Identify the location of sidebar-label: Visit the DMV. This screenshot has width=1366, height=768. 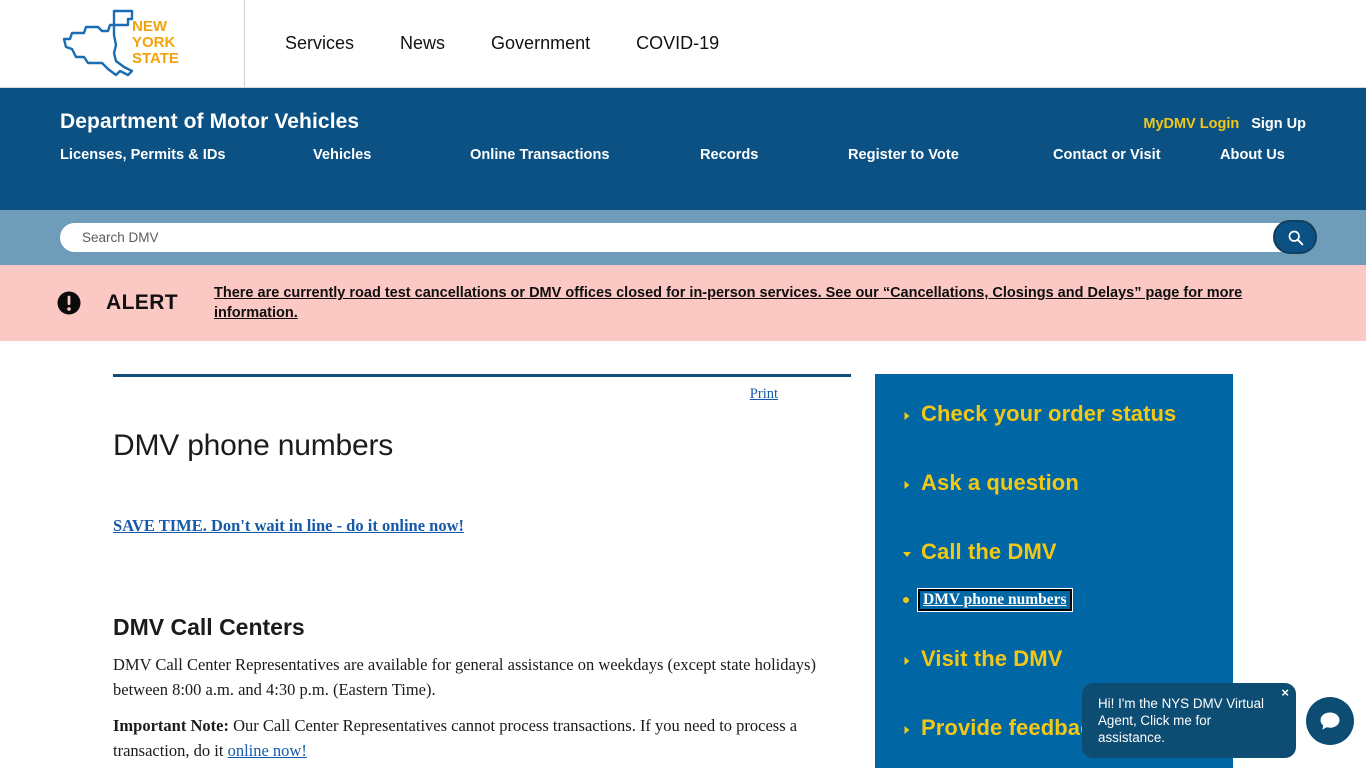
(992, 658).